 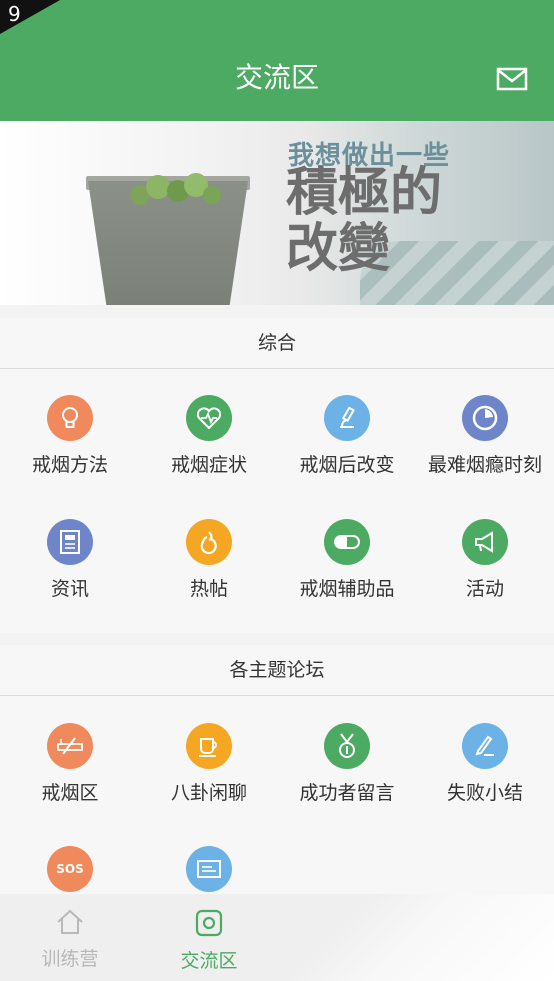 I want to click on banner-headline: 積極的 改變, so click(x=364, y=221).